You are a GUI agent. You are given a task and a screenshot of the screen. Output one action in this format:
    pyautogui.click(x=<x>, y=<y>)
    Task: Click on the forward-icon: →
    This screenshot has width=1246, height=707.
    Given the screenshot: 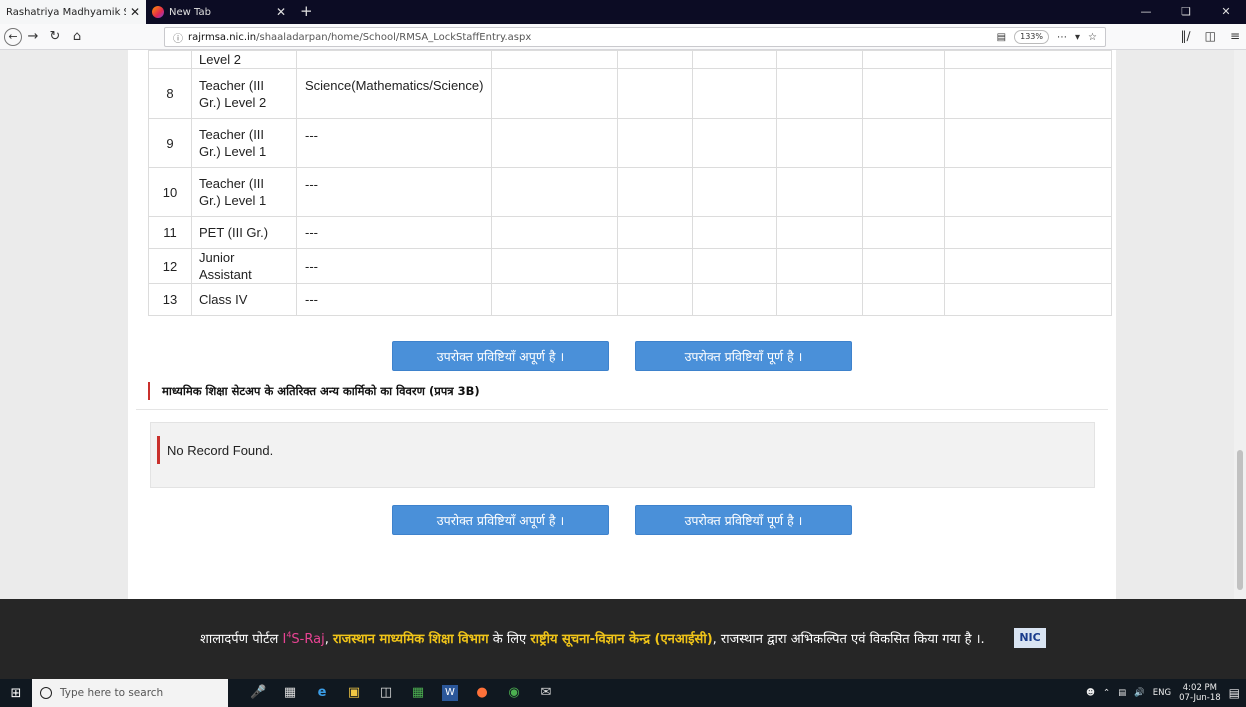 What is the action you would take?
    pyautogui.click(x=33, y=36)
    